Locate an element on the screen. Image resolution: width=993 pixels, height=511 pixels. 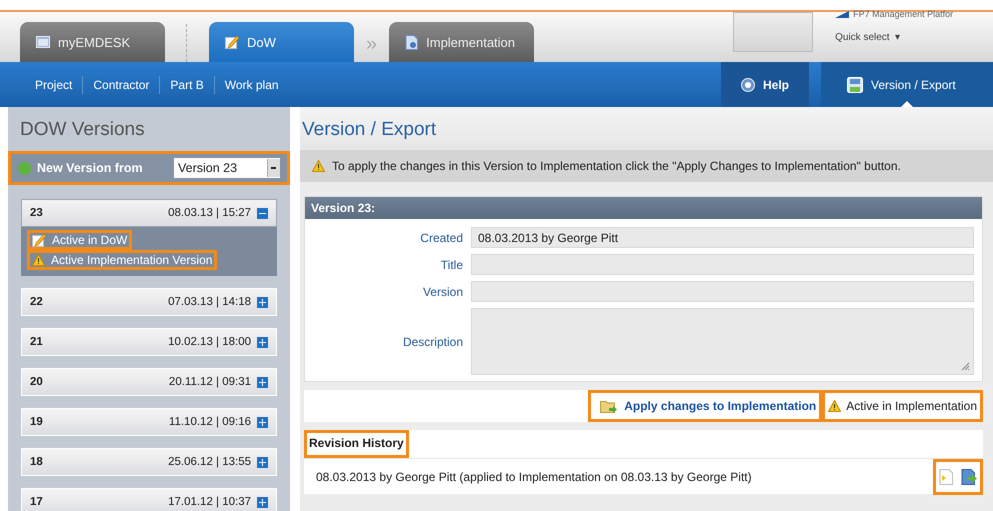
document-icon is located at coordinates (411, 42).